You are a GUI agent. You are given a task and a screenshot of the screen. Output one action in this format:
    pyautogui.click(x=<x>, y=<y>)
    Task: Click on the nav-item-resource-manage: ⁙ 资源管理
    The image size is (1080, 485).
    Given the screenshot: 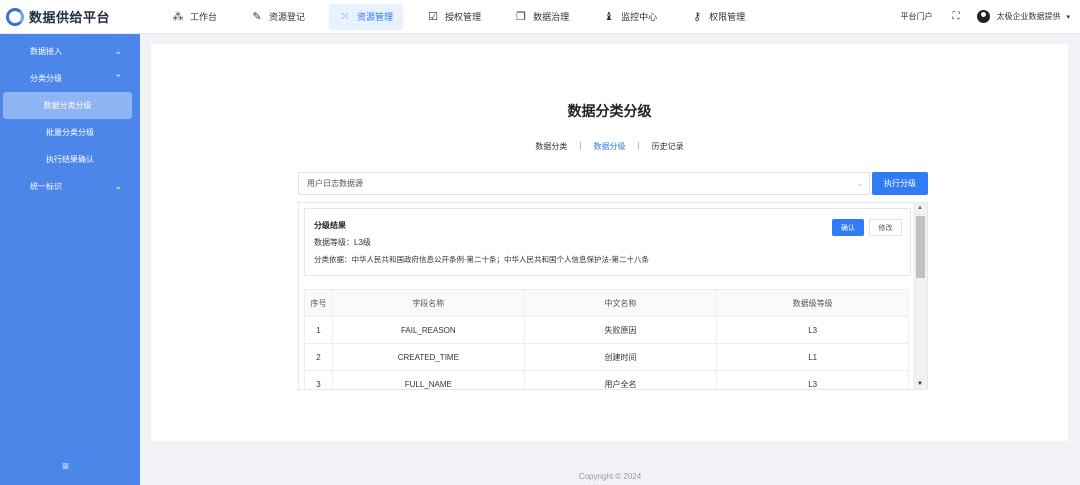 What is the action you would take?
    pyautogui.click(x=366, y=16)
    